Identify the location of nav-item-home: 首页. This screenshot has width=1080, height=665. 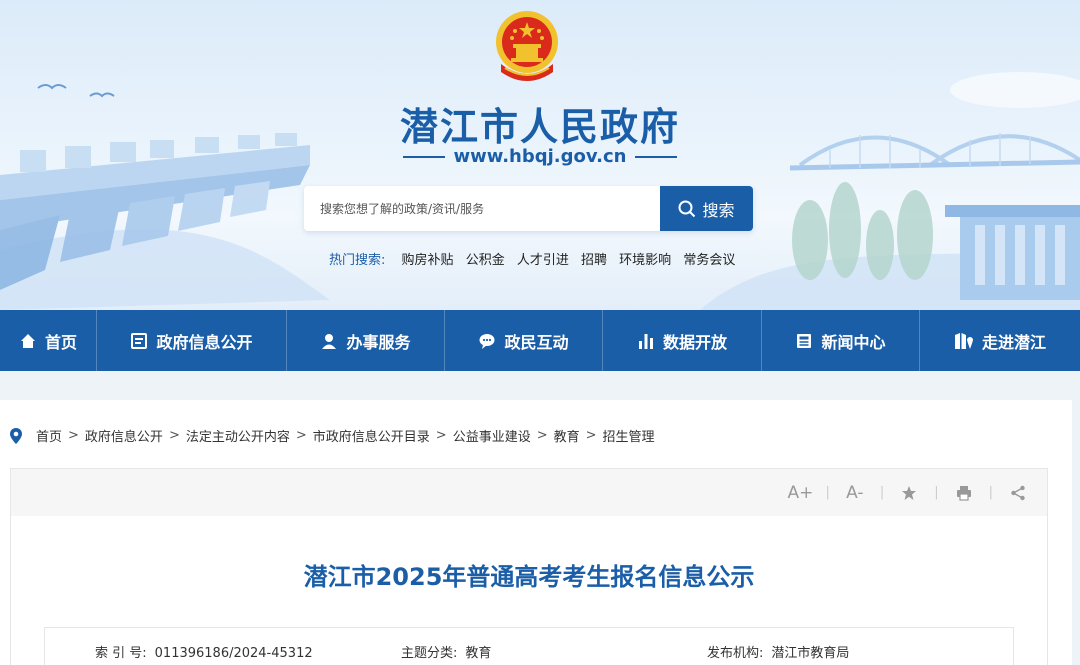
(48, 340).